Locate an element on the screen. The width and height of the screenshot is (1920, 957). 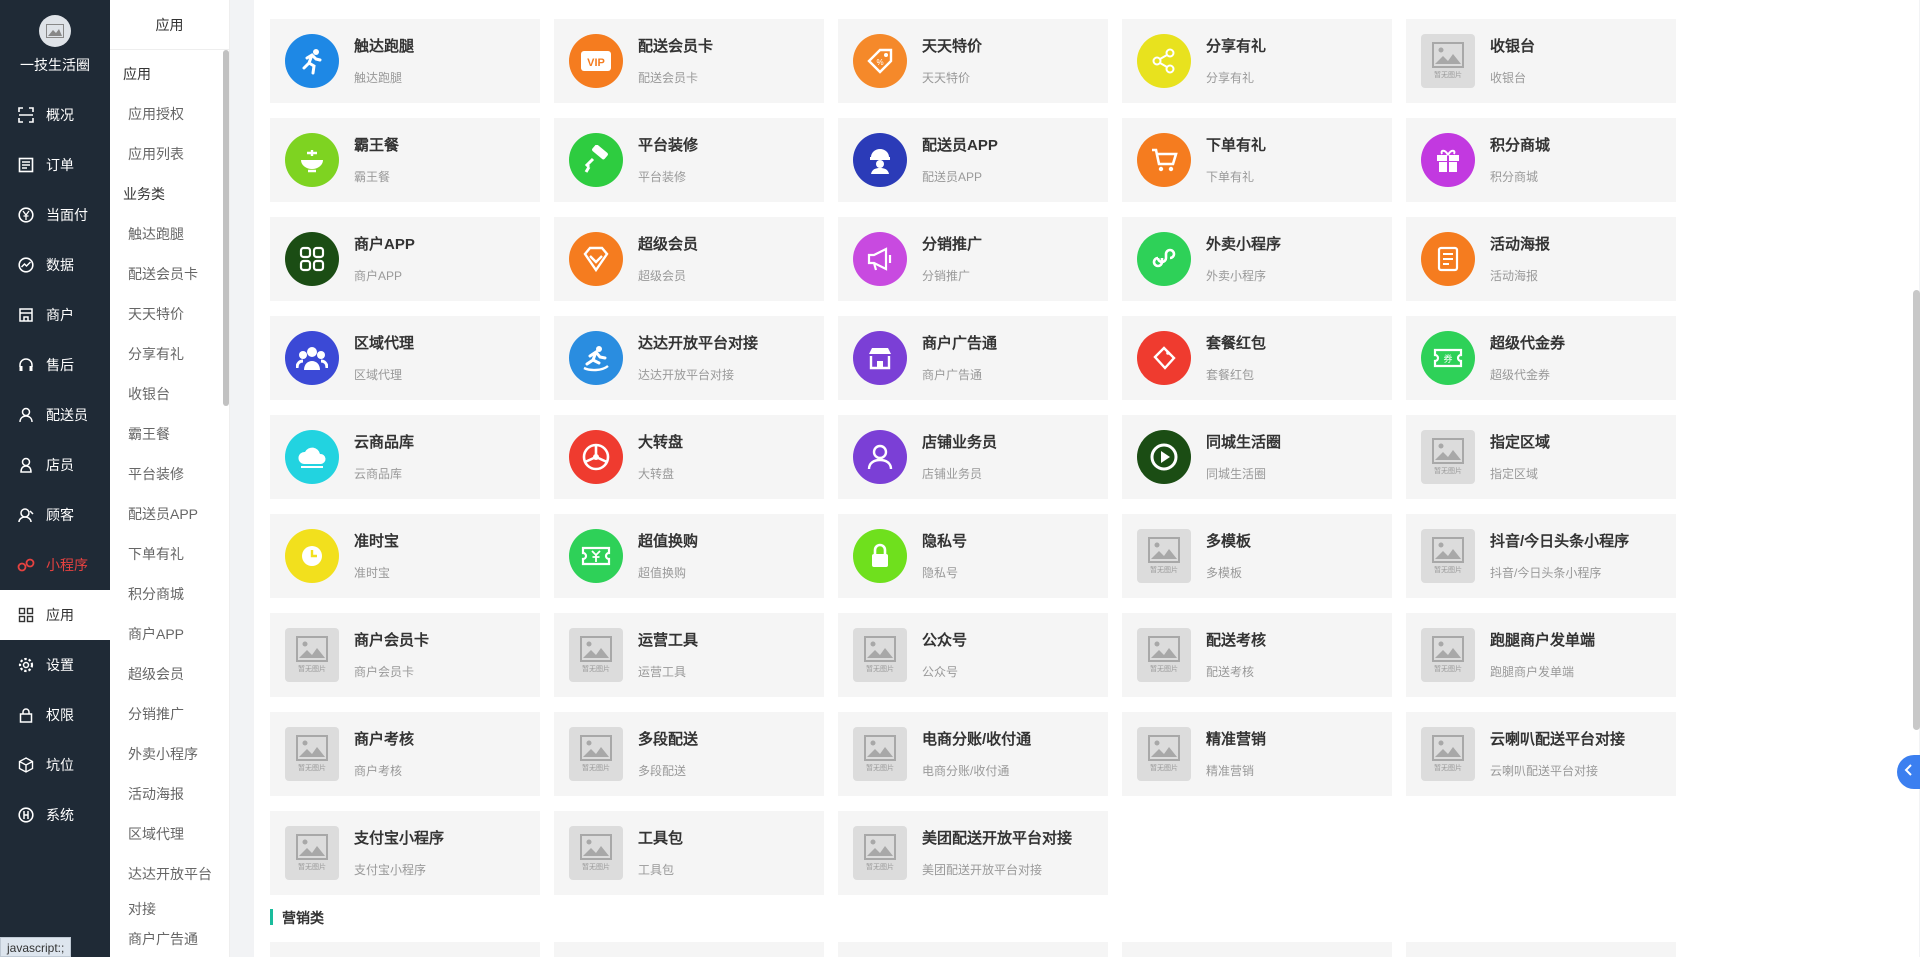
app-card: 分享有礼 分享有礼 is located at coordinates (1257, 61).